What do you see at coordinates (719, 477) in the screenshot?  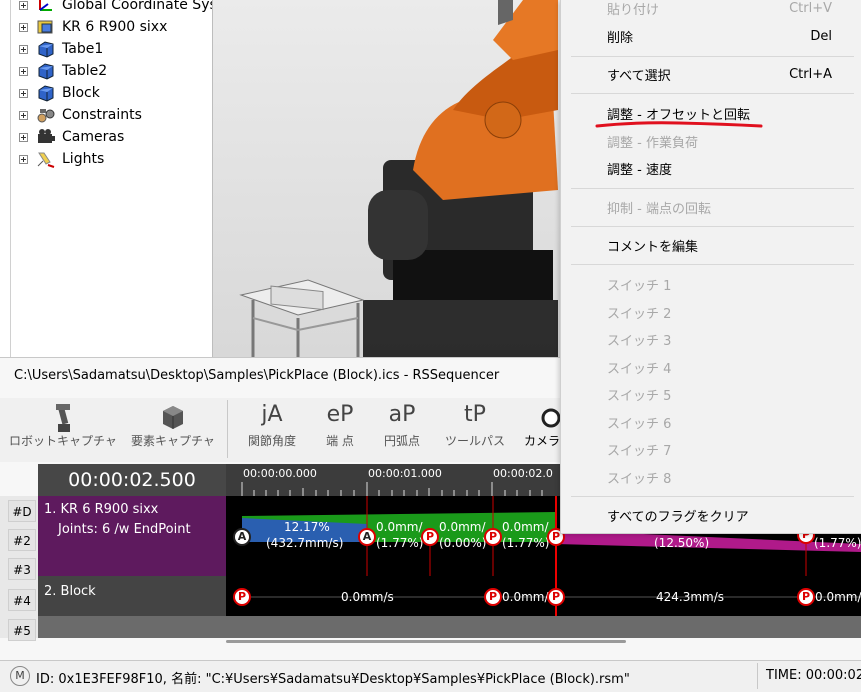 I see `menu-item-switch-8: スイッチ 8` at bounding box center [719, 477].